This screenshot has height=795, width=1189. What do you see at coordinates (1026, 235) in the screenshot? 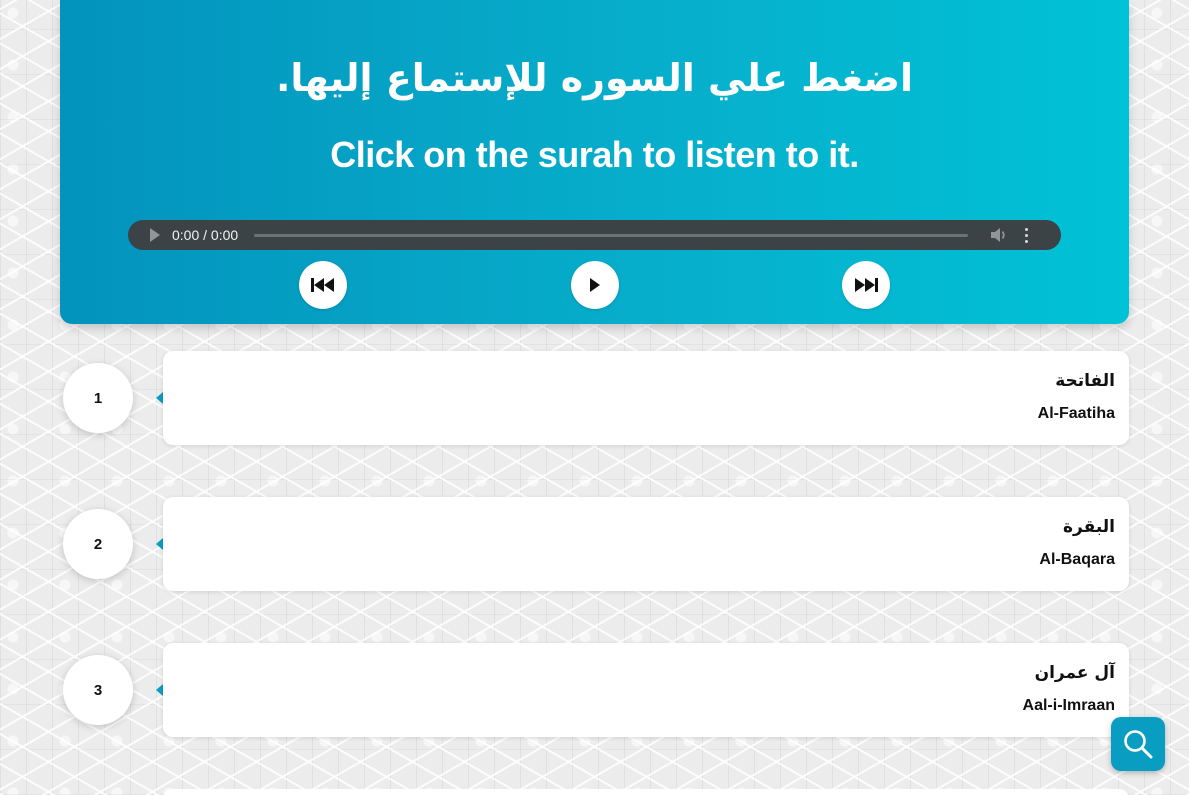
I see `more-options-icon` at bounding box center [1026, 235].